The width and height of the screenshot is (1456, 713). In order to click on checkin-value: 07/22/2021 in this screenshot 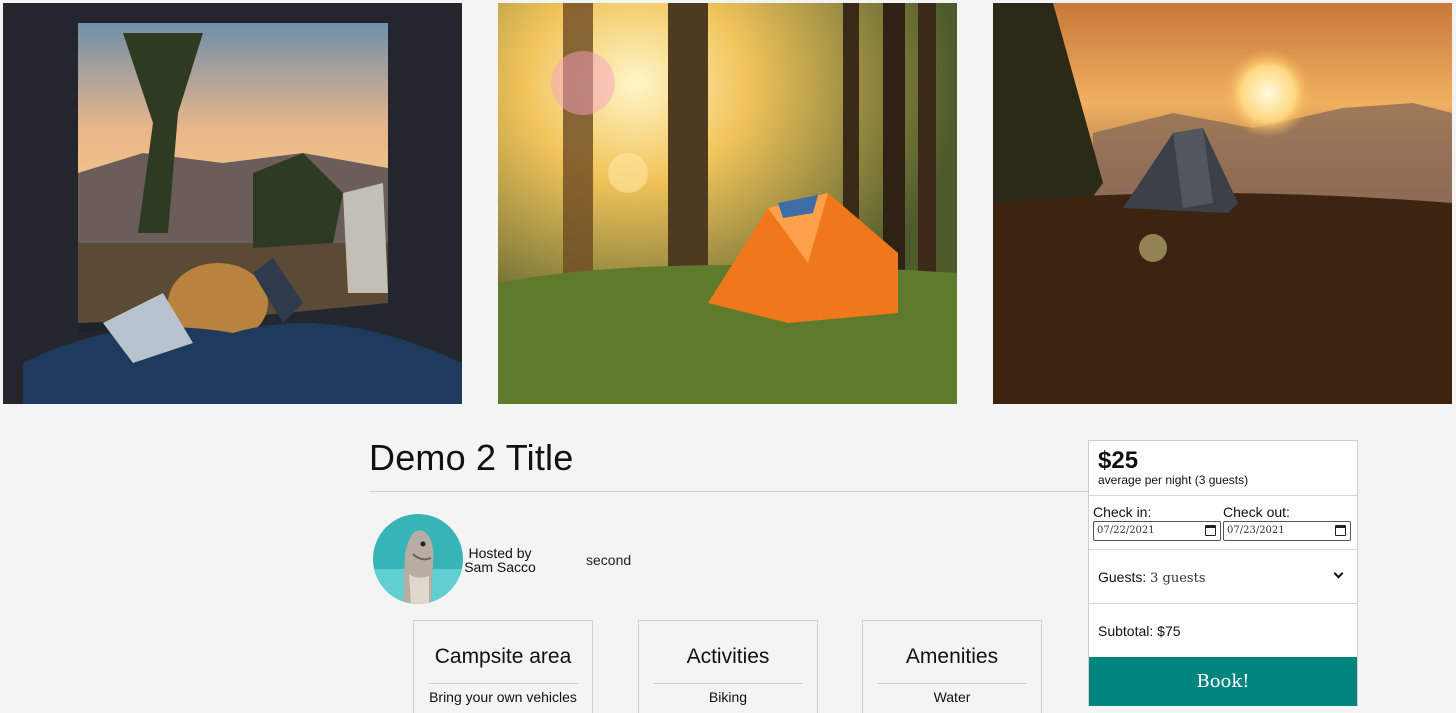, I will do `click(1126, 530)`.